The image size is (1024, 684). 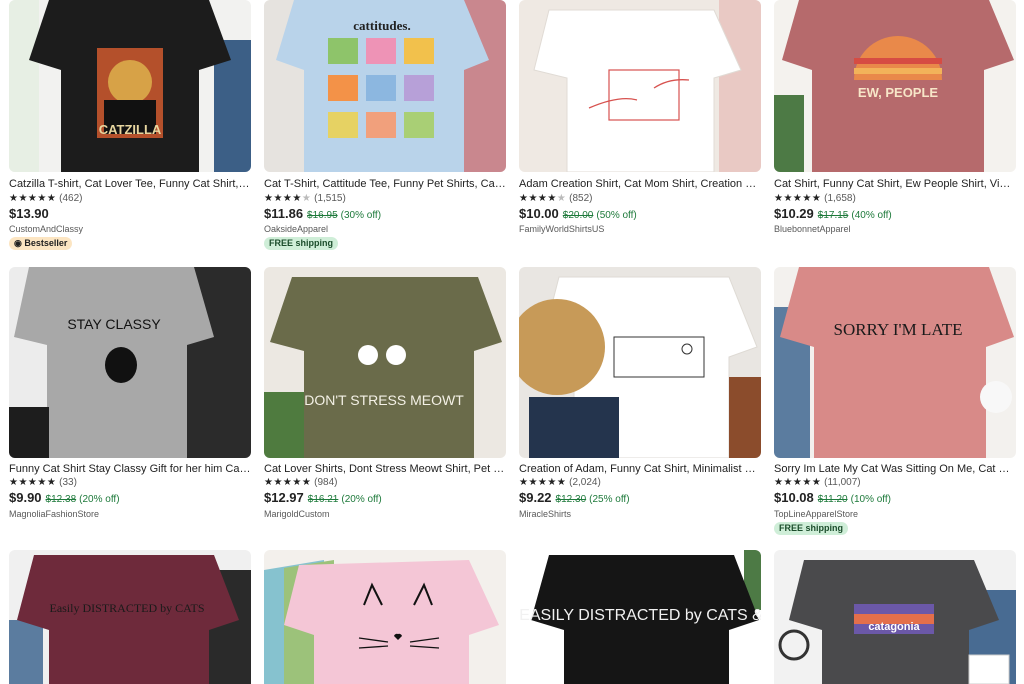 What do you see at coordinates (284, 213) in the screenshot?
I see `price: $11.86` at bounding box center [284, 213].